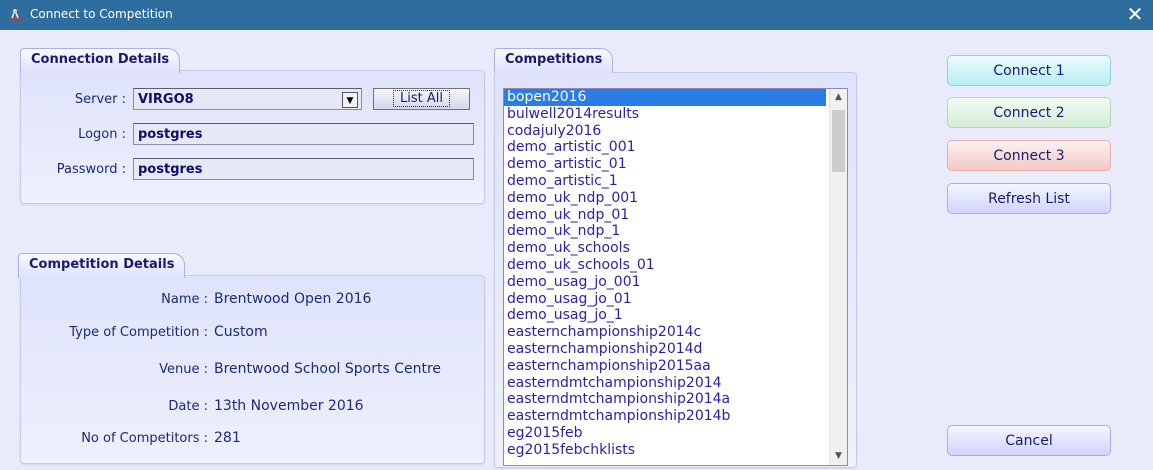 The width and height of the screenshot is (1153, 470). Describe the element at coordinates (293, 299) in the screenshot. I see `name-value: Brentwood Open 2016` at that location.